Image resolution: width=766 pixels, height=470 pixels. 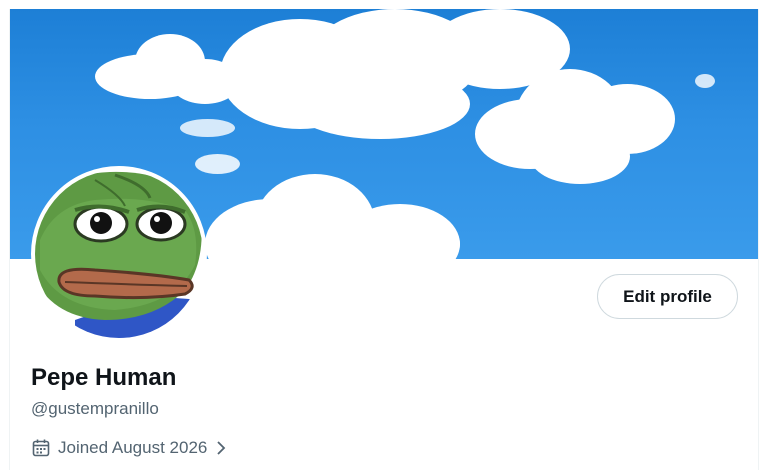 I want to click on profile-display-name: Pepe Human, so click(x=104, y=377).